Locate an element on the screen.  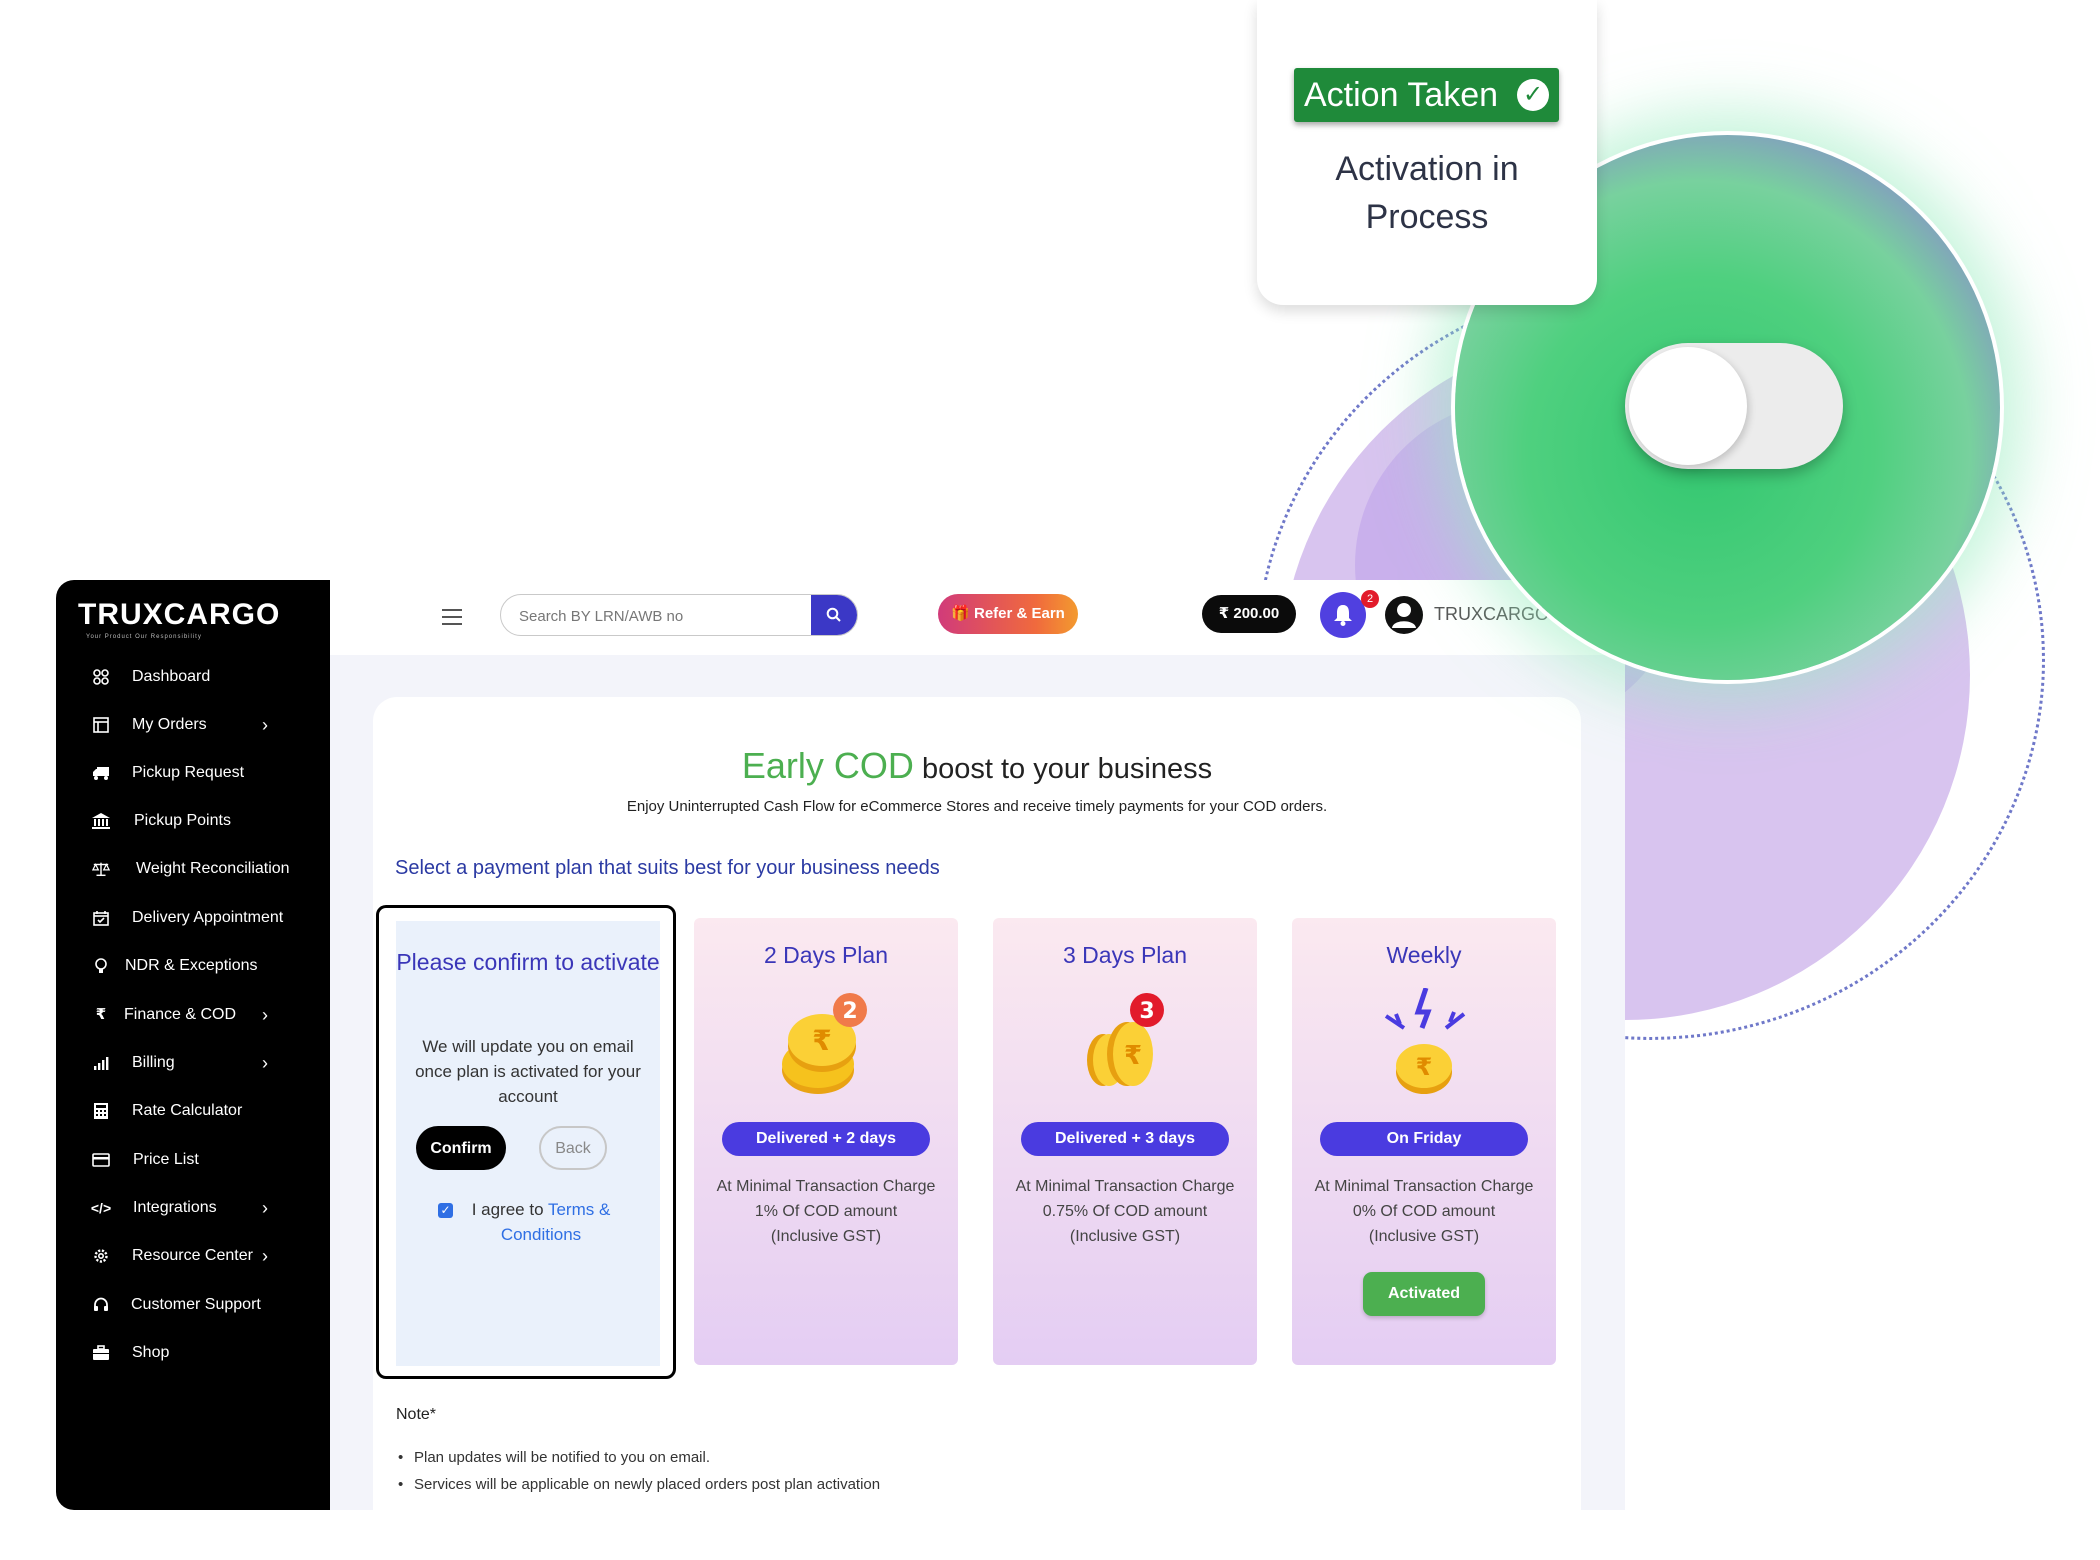
notifications-button is located at coordinates (1343, 615).